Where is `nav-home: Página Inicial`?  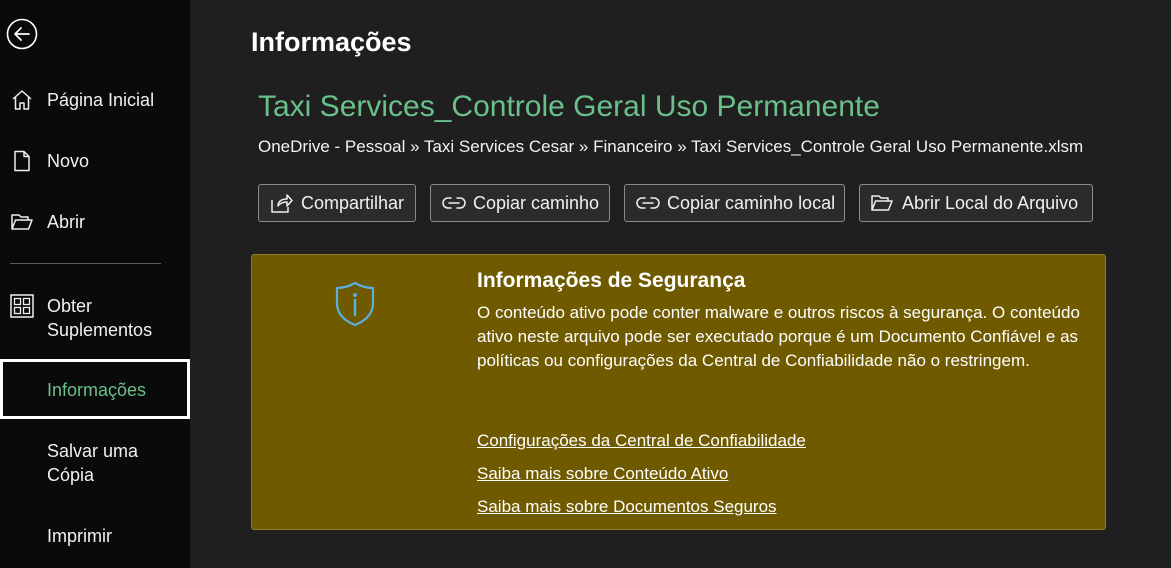
nav-home: Página Inicial is located at coordinates (95, 100).